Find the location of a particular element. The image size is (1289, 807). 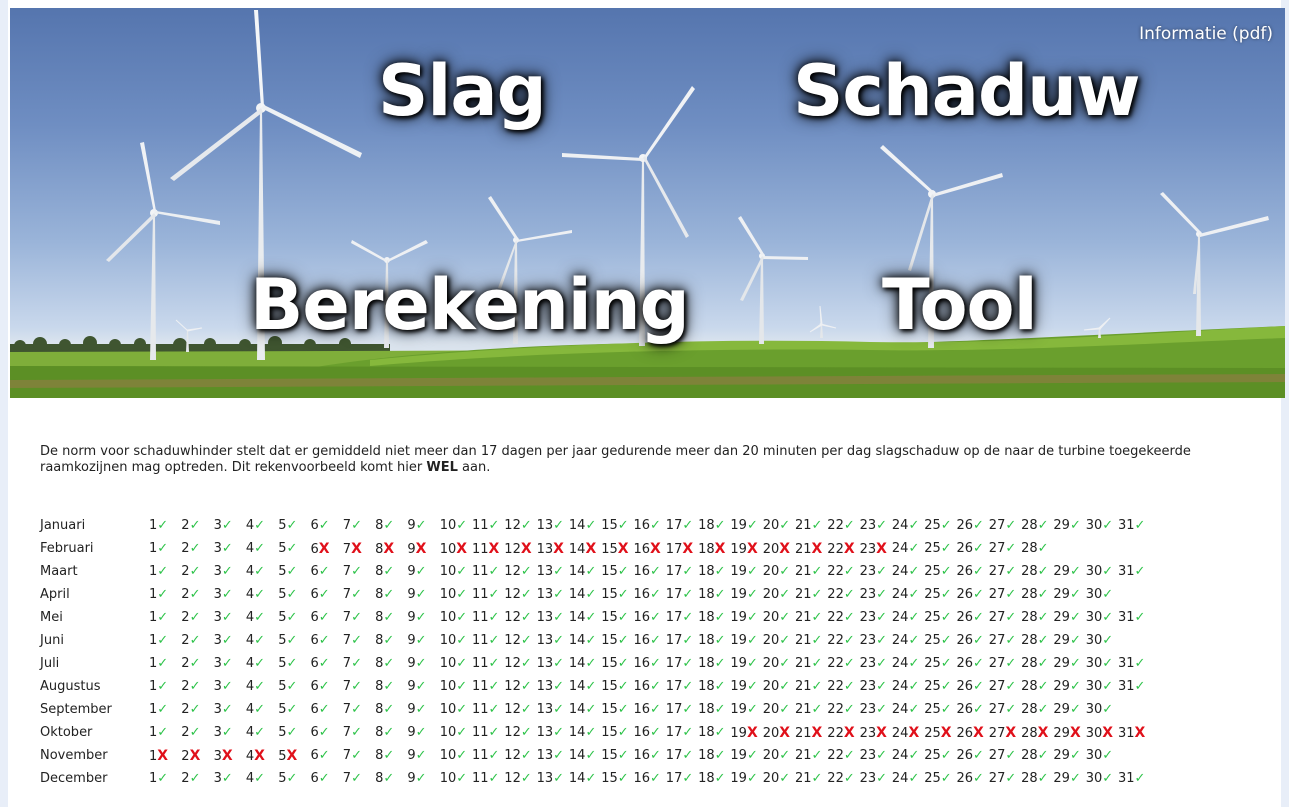

day-ok: 5✓ is located at coordinates (287, 594).